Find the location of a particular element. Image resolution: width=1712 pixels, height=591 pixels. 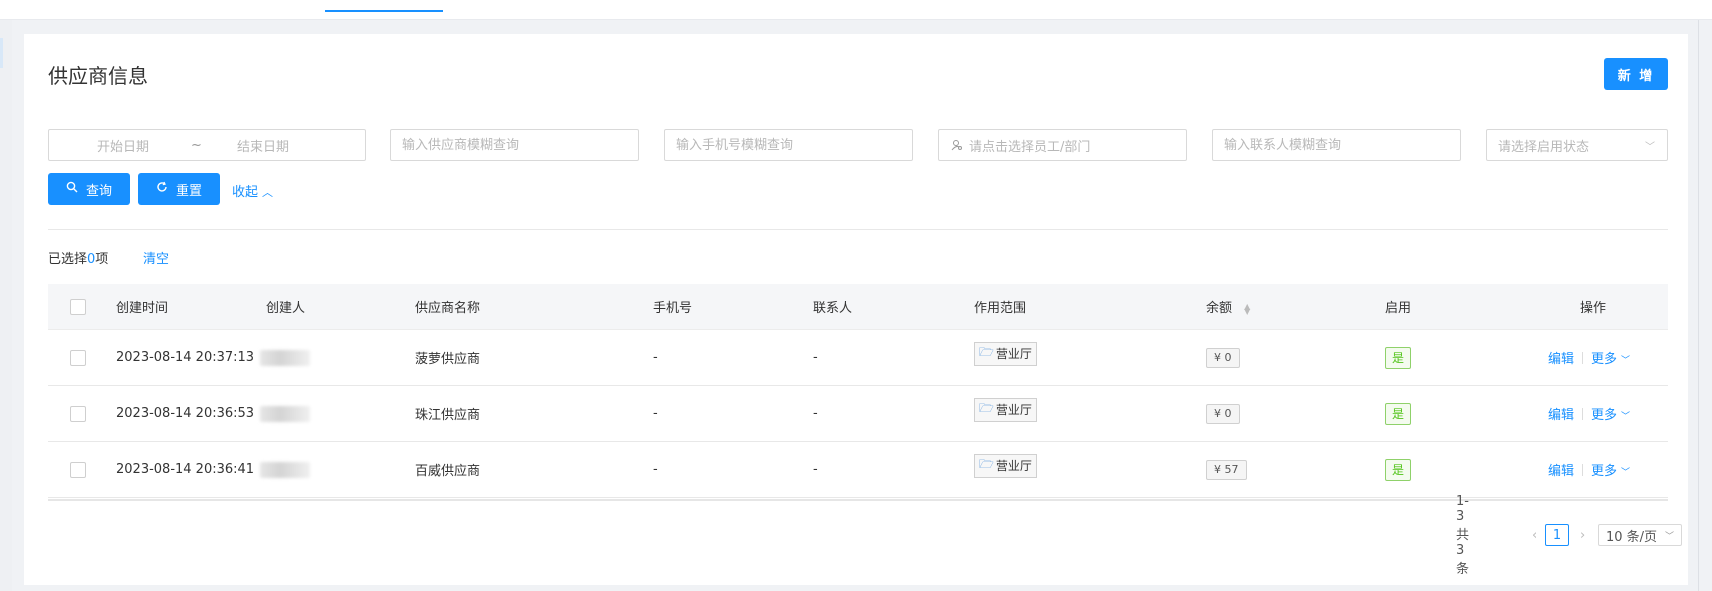

action-divider is located at coordinates (1583, 413).